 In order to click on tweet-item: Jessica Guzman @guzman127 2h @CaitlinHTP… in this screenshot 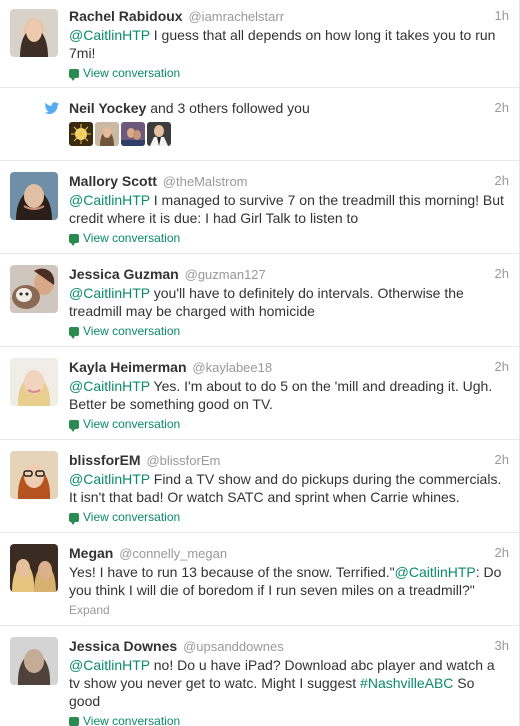, I will do `click(259, 300)`.